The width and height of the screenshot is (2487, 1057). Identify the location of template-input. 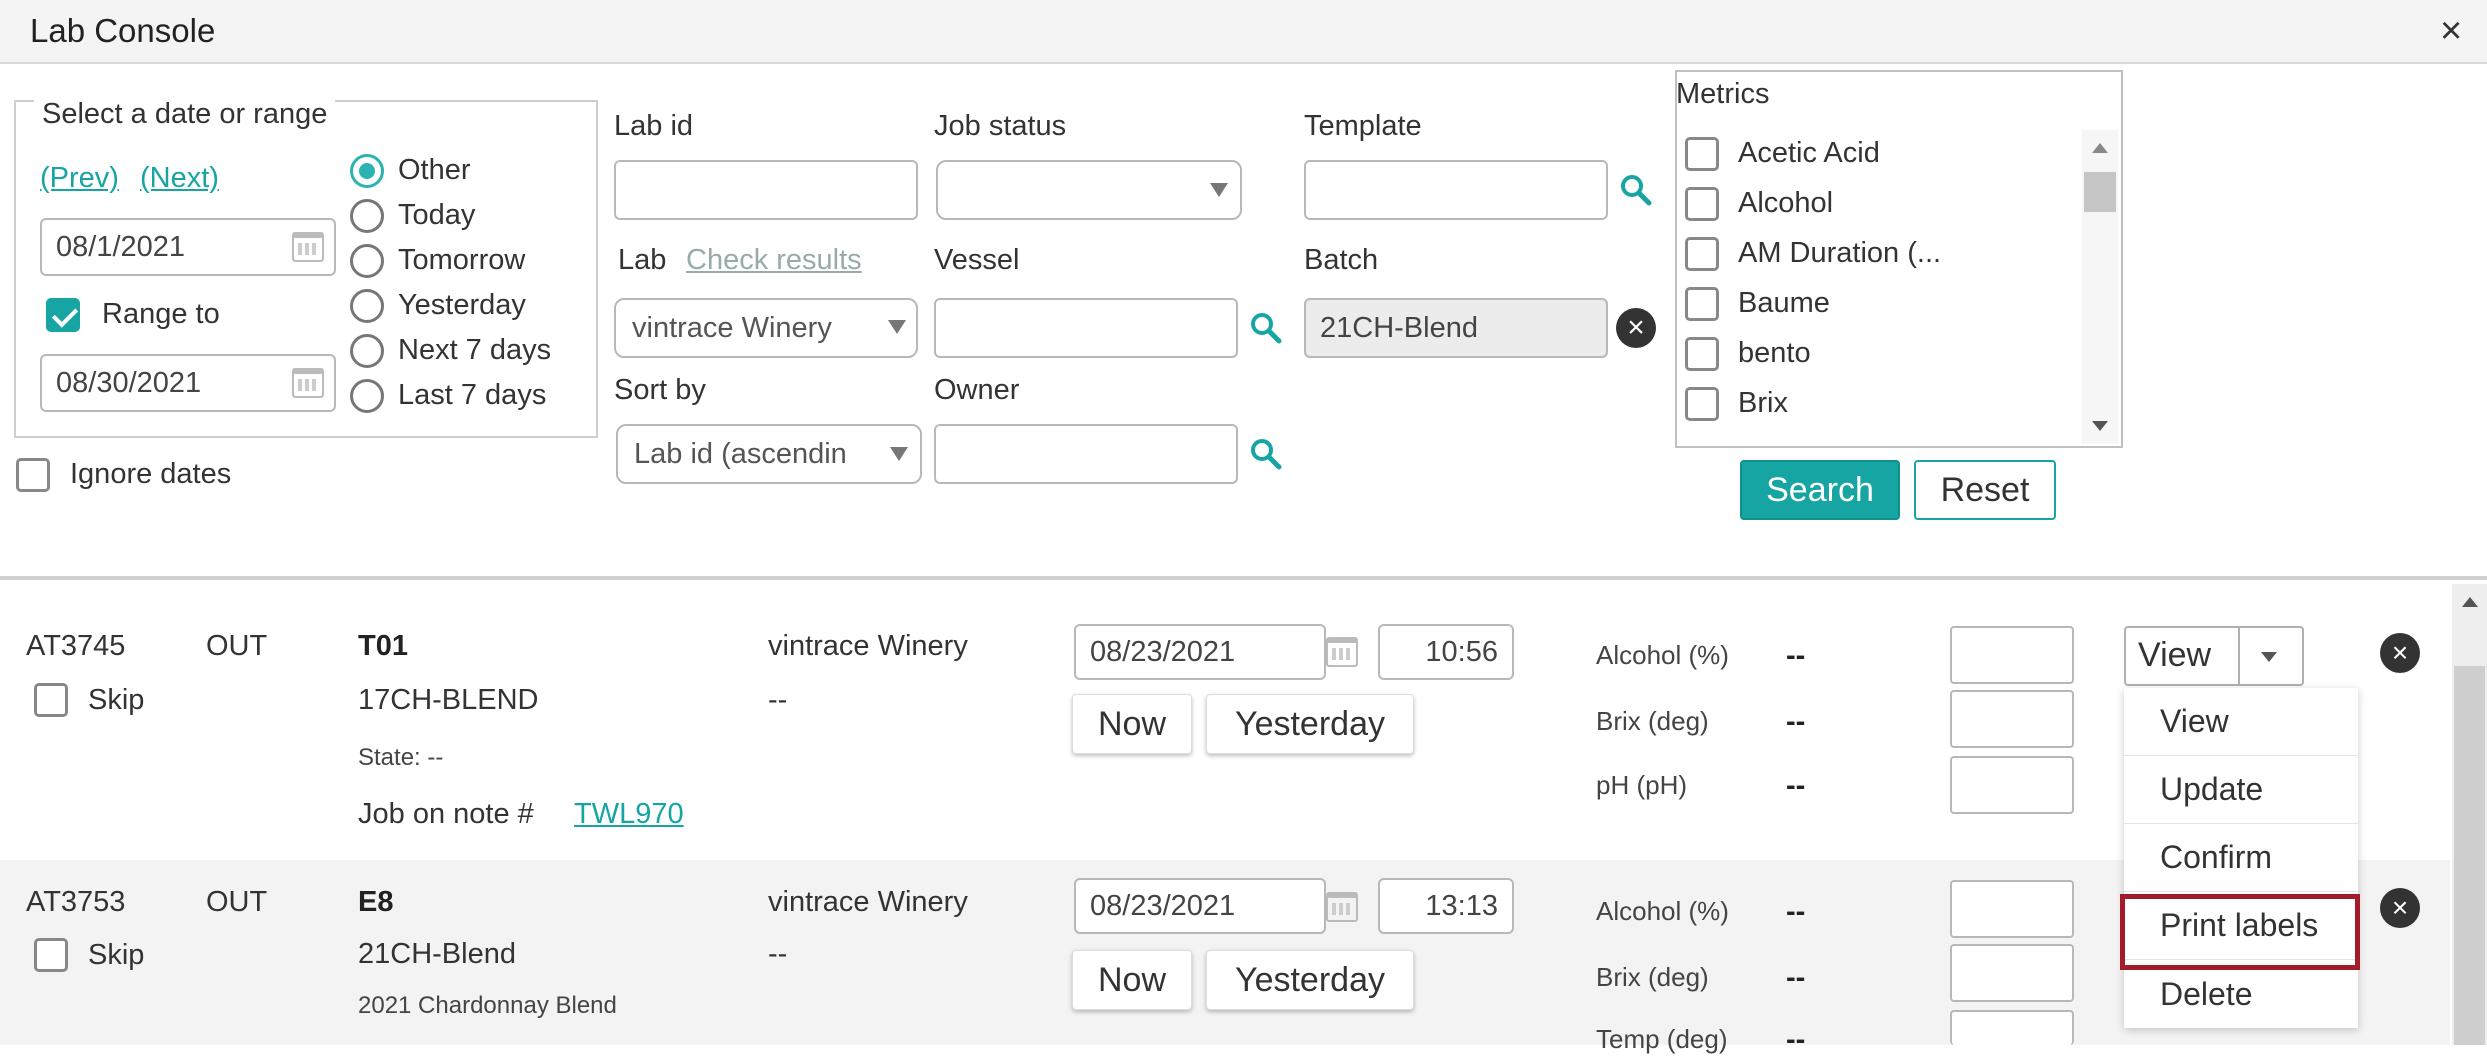
(1456, 190).